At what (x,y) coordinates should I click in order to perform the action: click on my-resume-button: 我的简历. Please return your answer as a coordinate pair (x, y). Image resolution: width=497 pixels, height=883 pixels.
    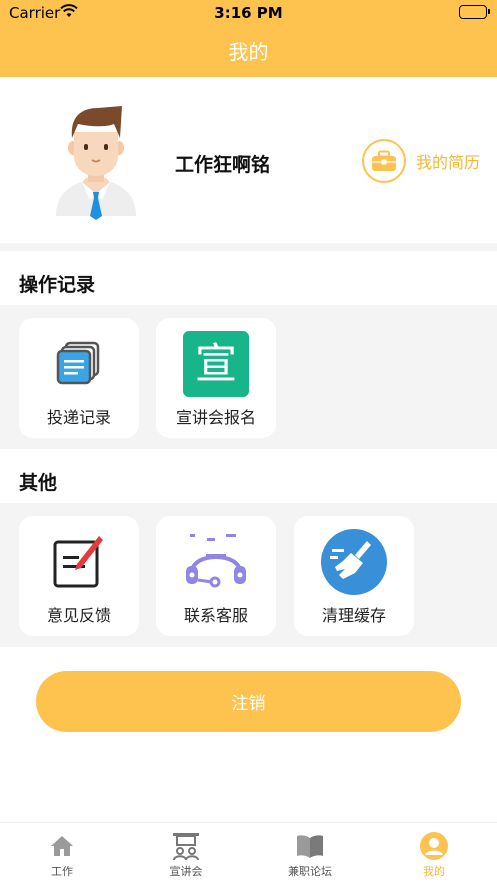
    Looking at the image, I should click on (421, 161).